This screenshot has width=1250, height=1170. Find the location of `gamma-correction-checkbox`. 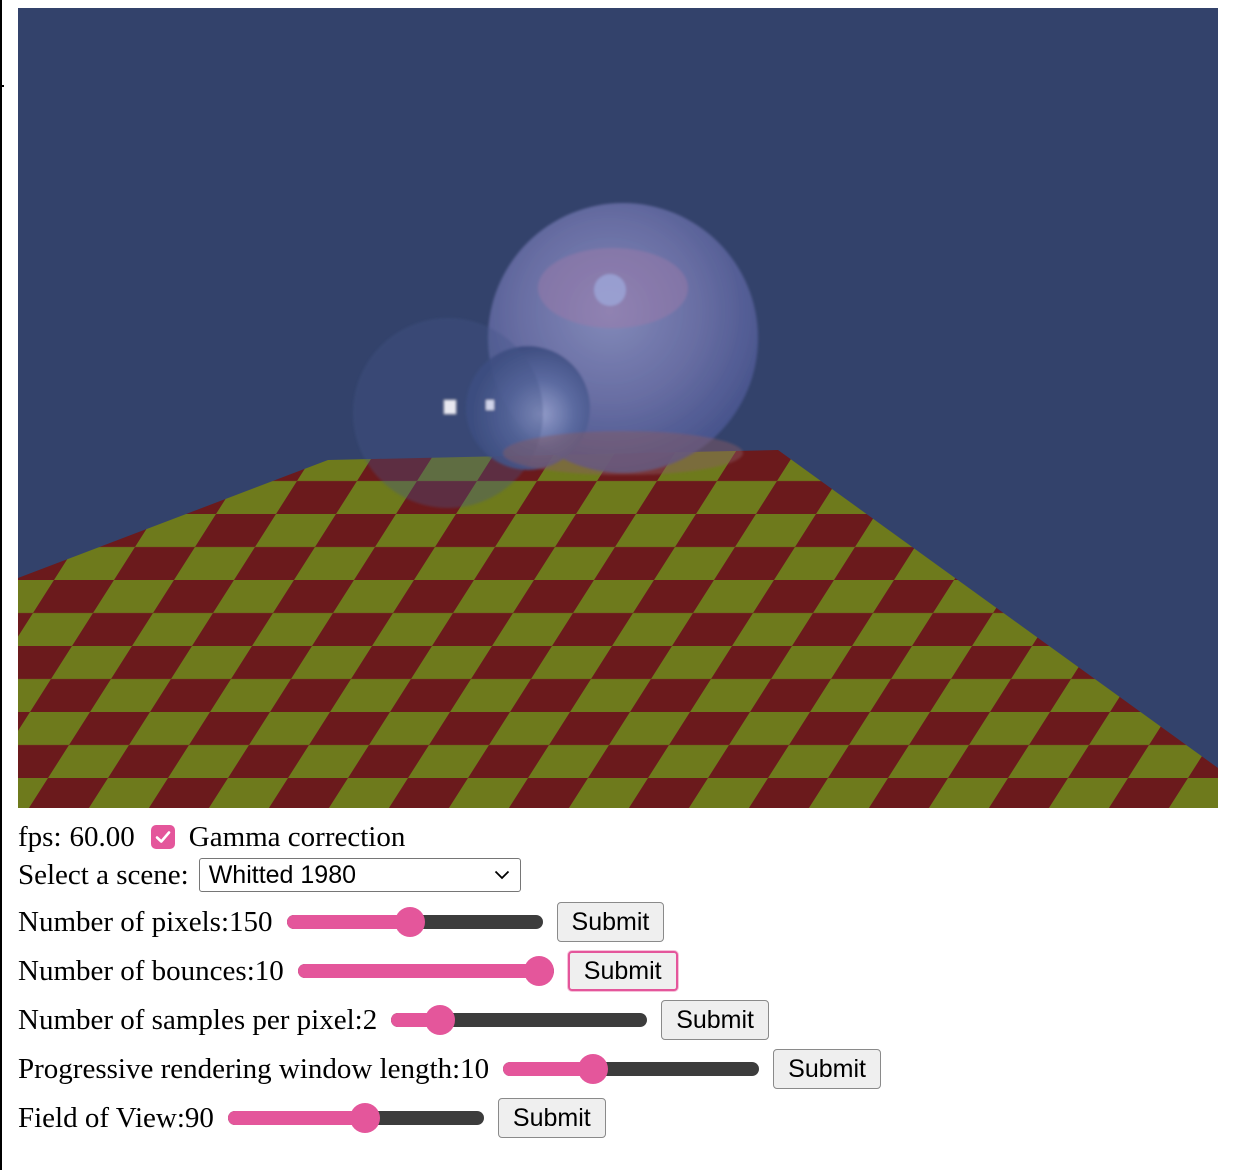

gamma-correction-checkbox is located at coordinates (162, 837).